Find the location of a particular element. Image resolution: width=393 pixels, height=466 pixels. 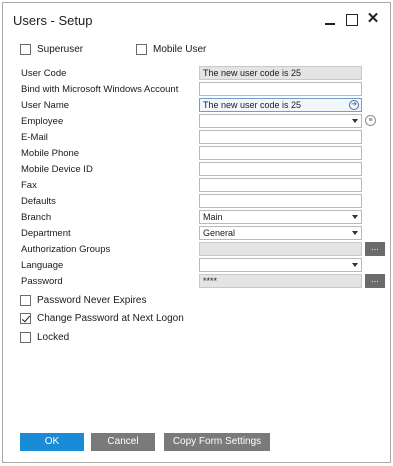

close-icon: ✕ is located at coordinates (373, 19).